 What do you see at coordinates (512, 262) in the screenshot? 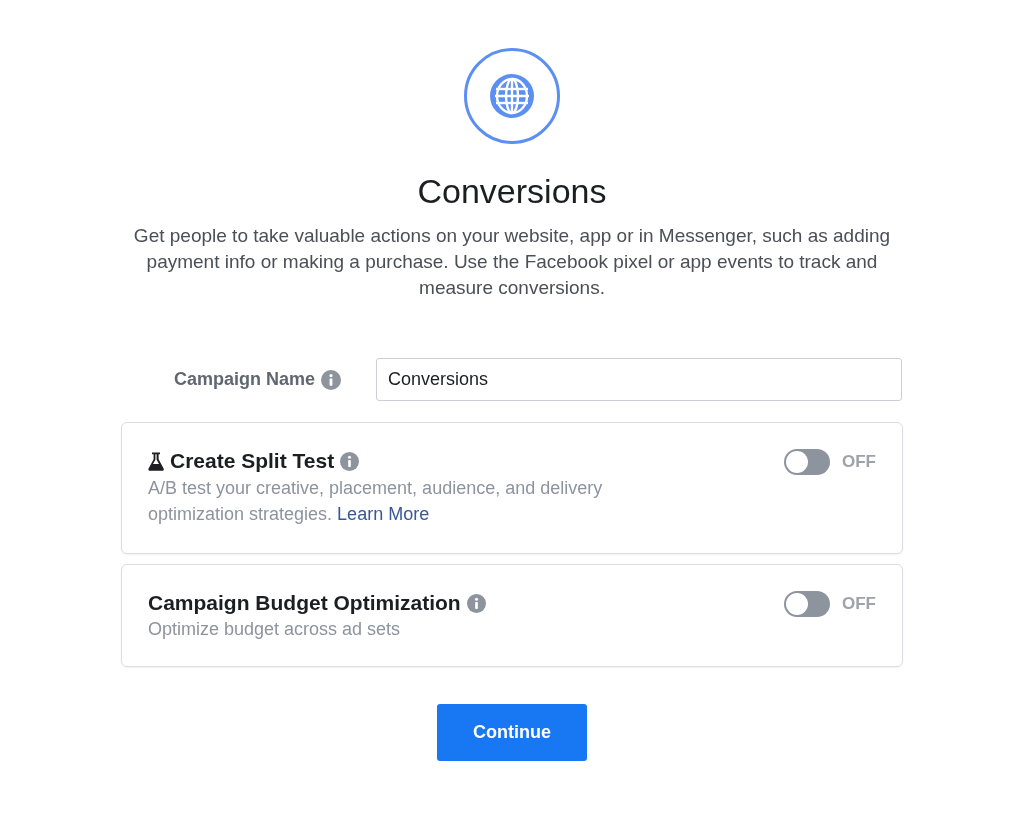
I see `page-description: Get people to take valuable actions on your website, app or in Messenger, such as adding payment info or making a purchase. Use the Facebook pixel or app events to track and measure conversions.` at bounding box center [512, 262].